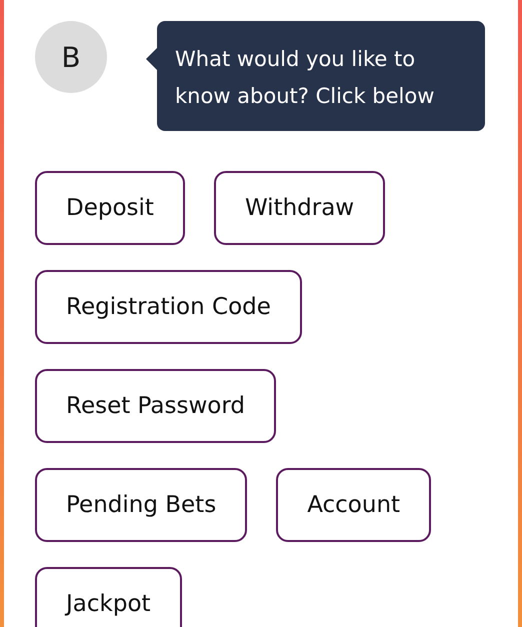  What do you see at coordinates (155, 406) in the screenshot?
I see `option-button: Reset Password` at bounding box center [155, 406].